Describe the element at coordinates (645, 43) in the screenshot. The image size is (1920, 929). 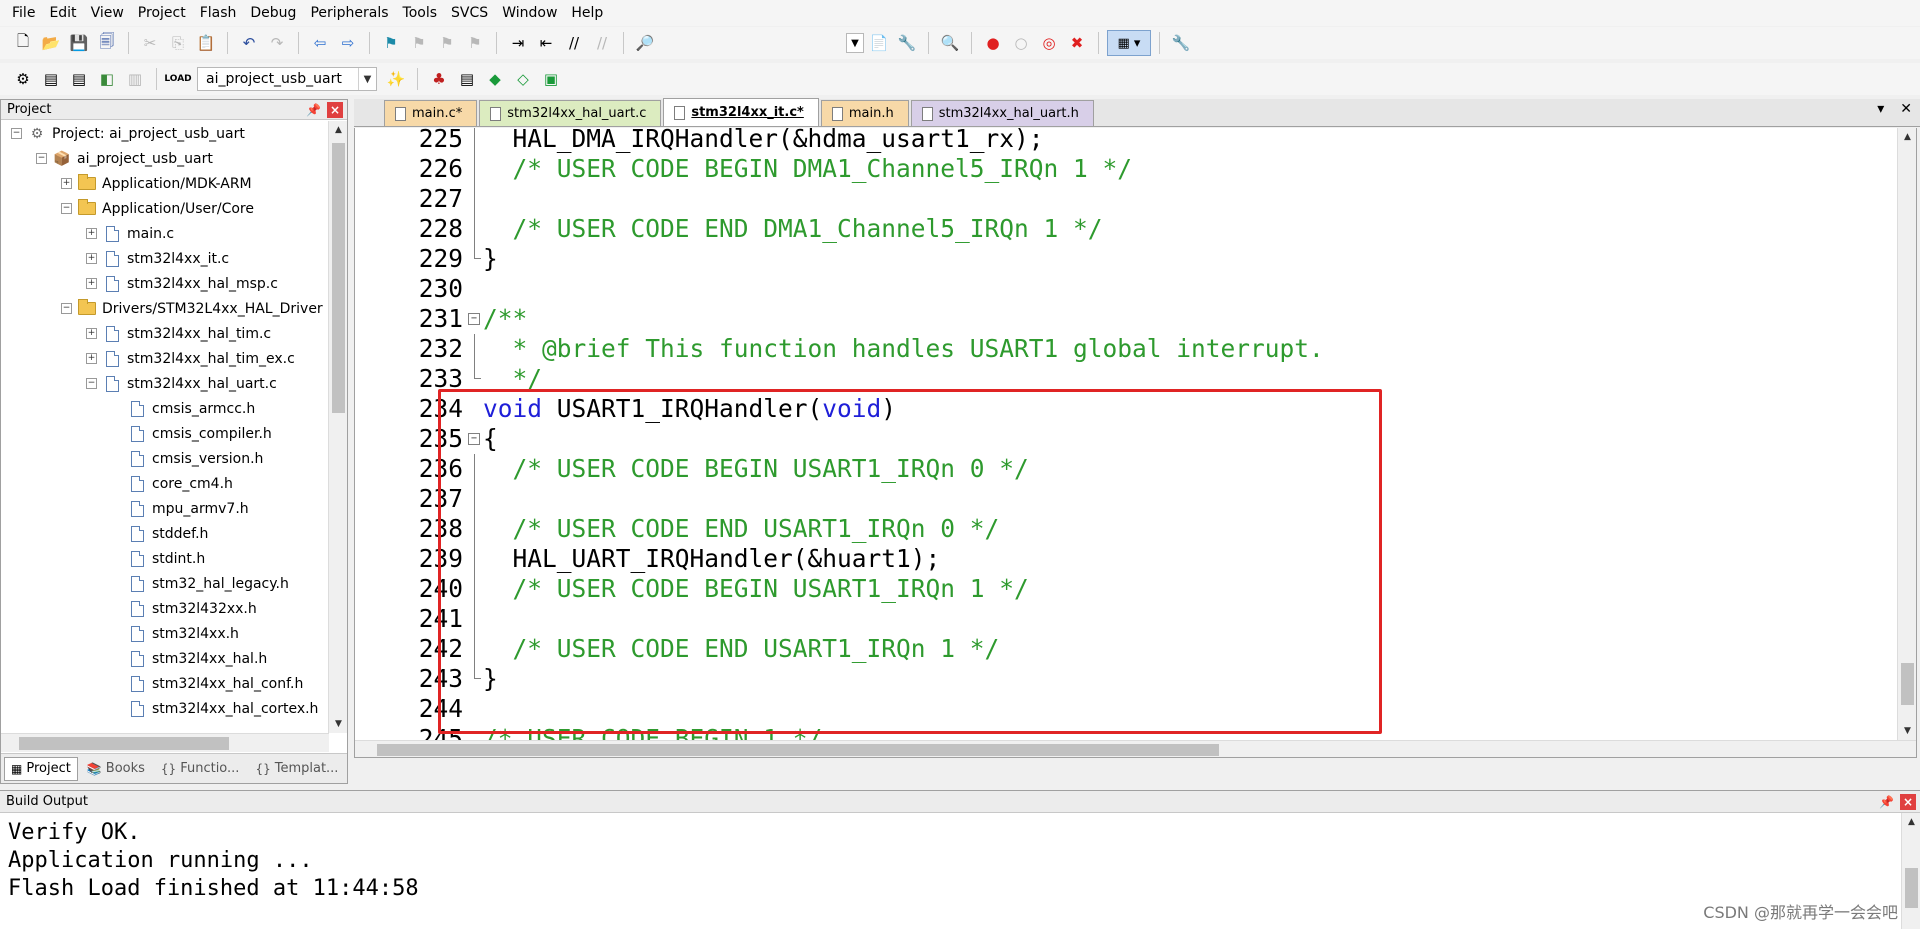
I see `find-in-files-icon: 🔎` at that location.